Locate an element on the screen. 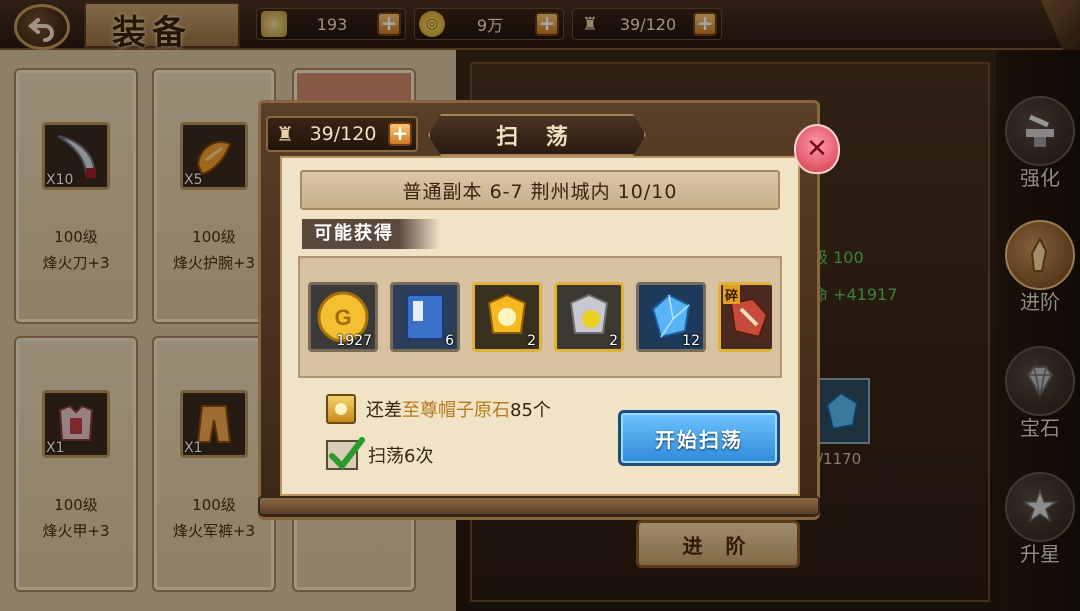  dialog-stamina: ♜ 39/120 + is located at coordinates (342, 134).